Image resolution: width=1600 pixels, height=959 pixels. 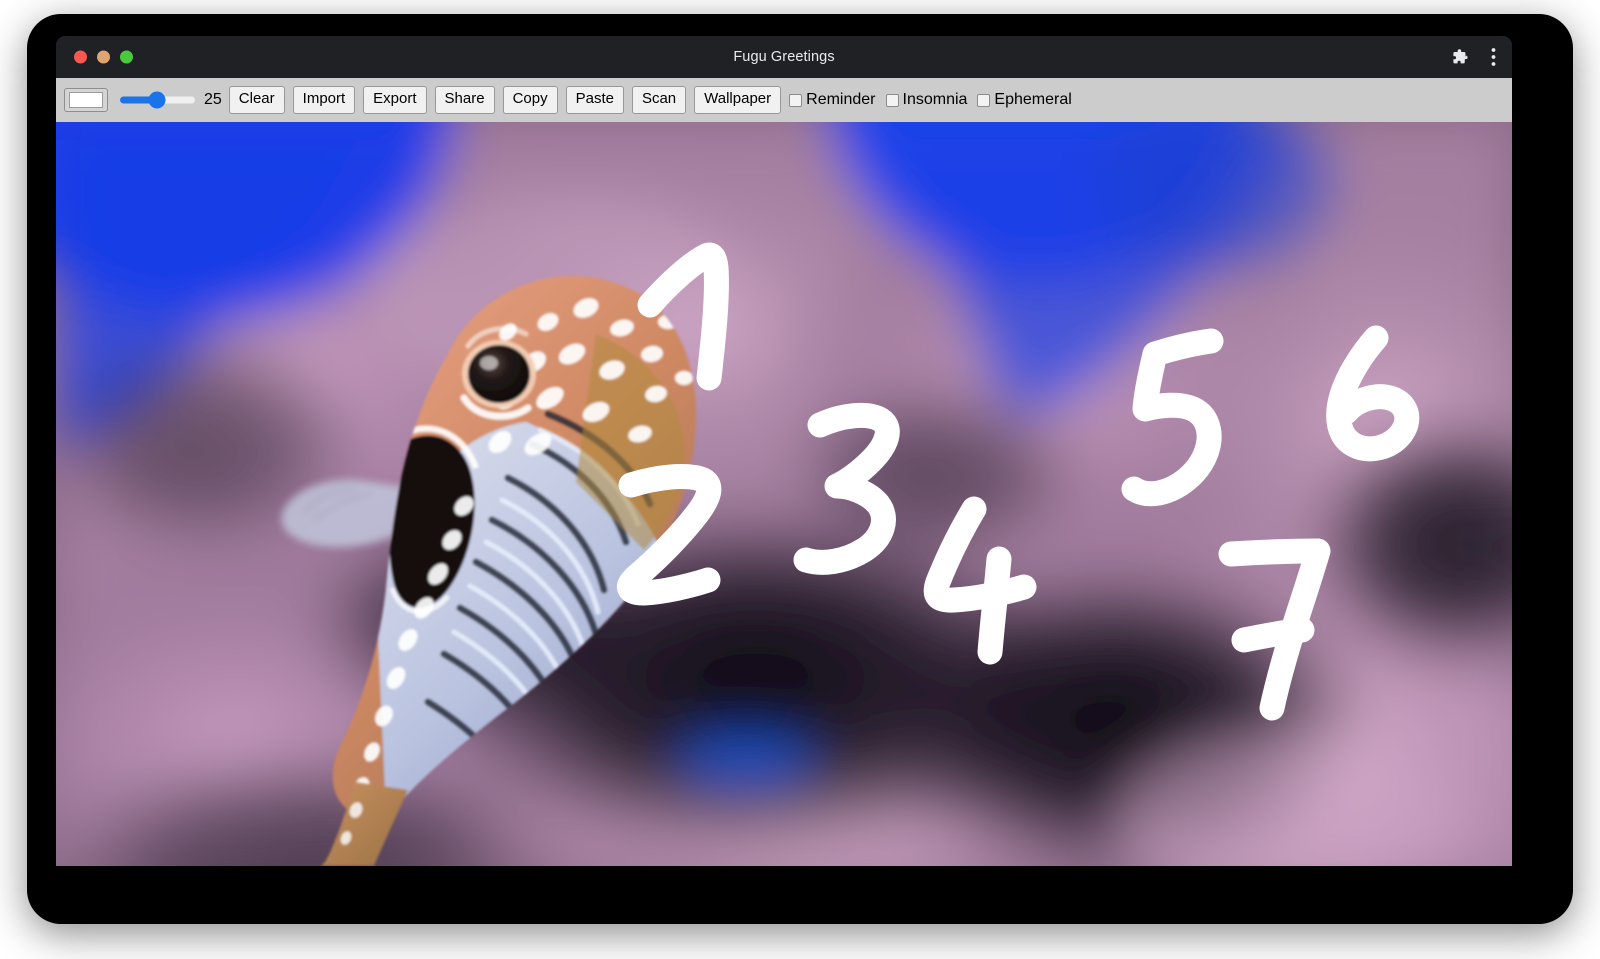 I want to click on color-picker-input, so click(x=86, y=100).